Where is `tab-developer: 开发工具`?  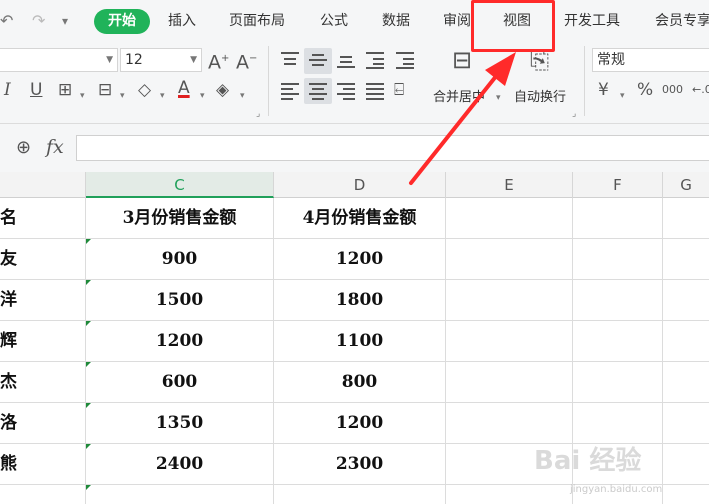
tab-developer: 开发工具 is located at coordinates (592, 21).